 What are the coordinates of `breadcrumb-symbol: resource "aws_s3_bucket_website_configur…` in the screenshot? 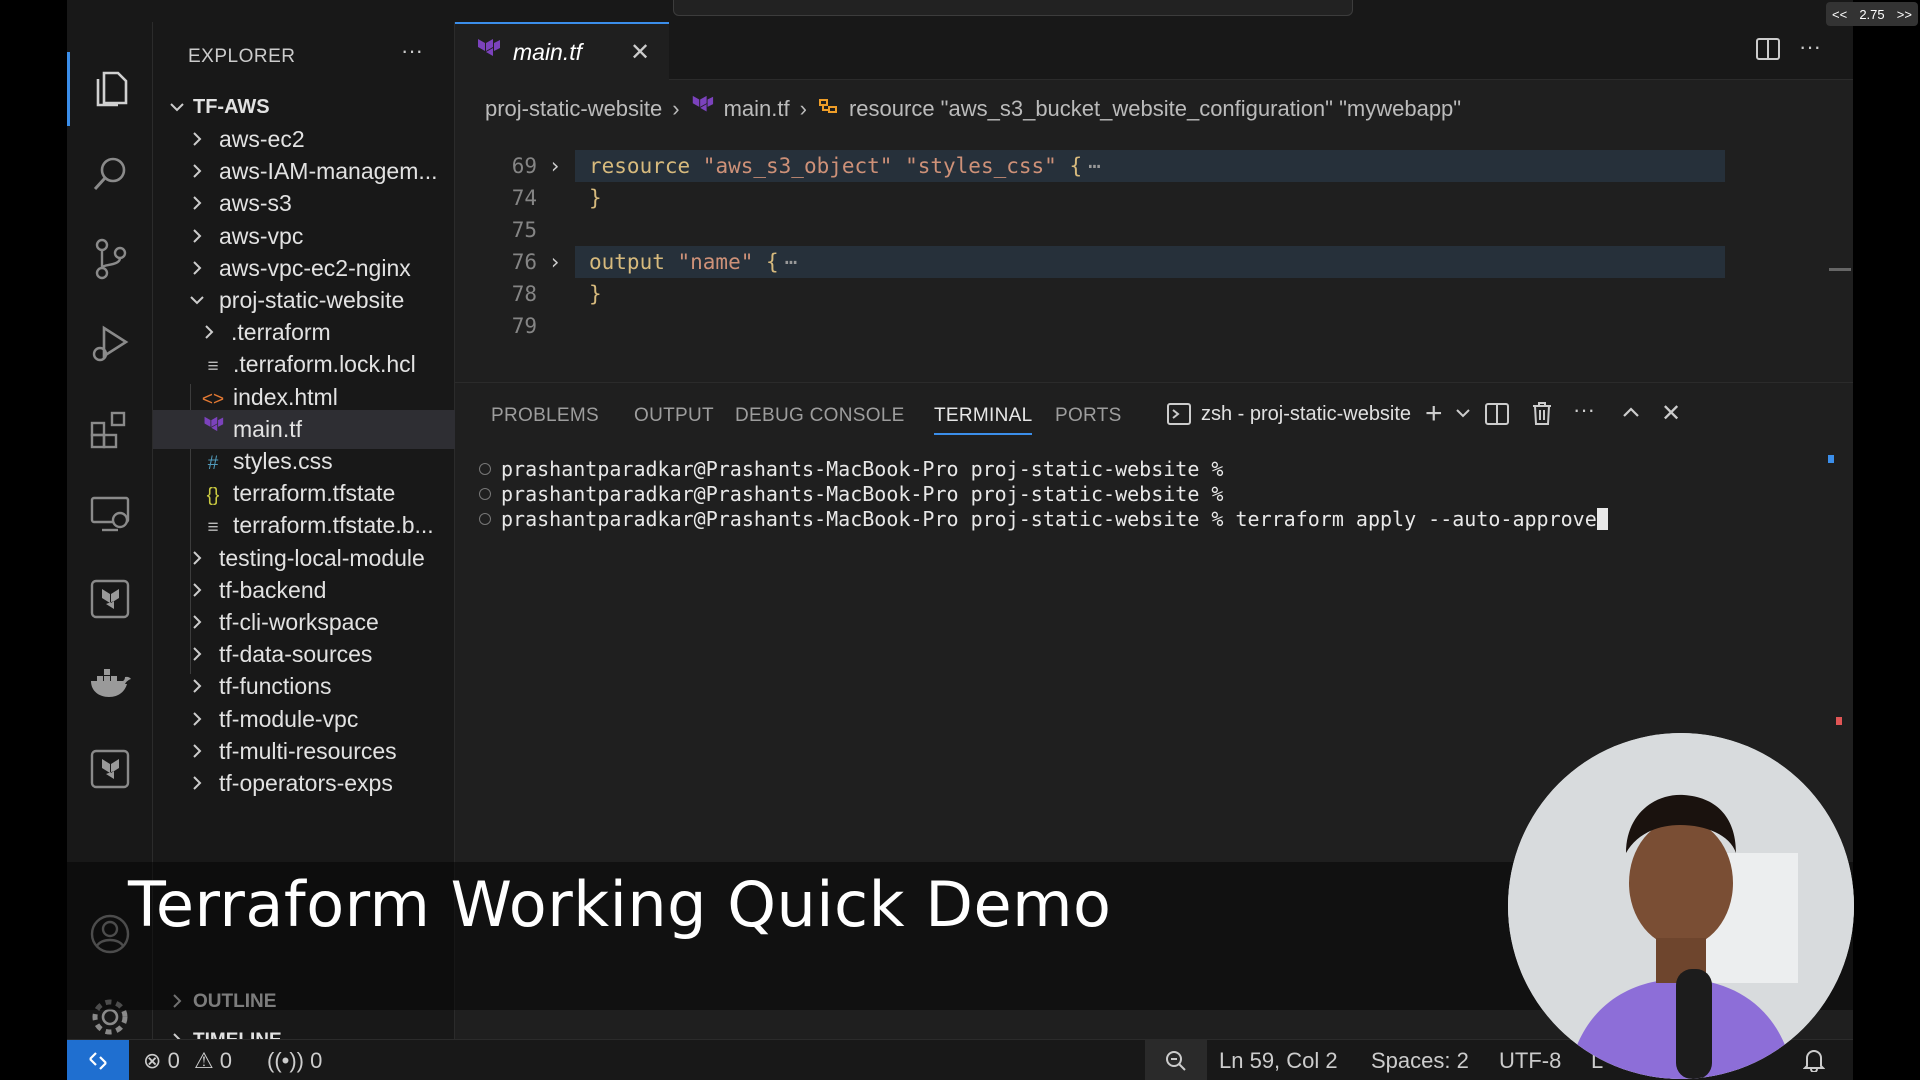 It's located at (1155, 109).